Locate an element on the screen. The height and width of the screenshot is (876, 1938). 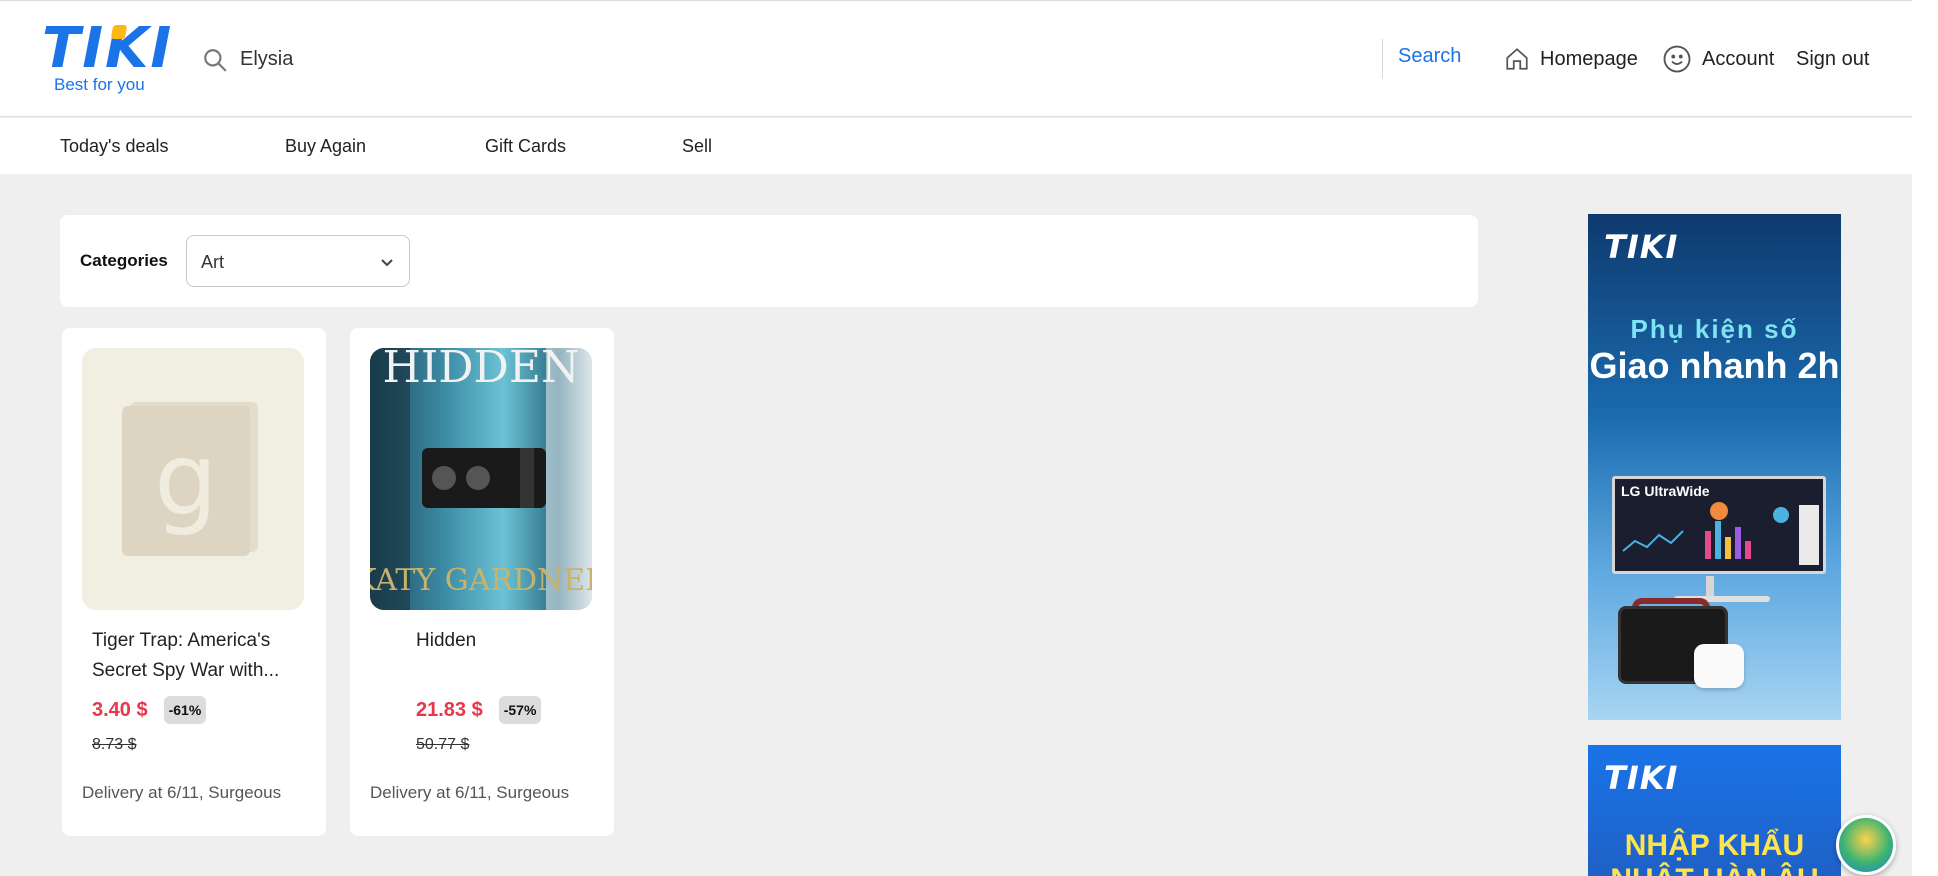
nav-account-label: Account is located at coordinates (1738, 58).